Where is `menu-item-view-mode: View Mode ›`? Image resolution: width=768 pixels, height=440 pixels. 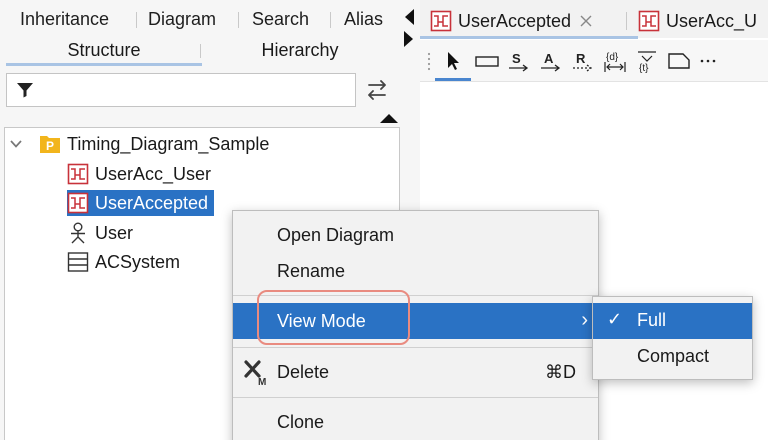 menu-item-view-mode: View Mode › is located at coordinates (415, 321).